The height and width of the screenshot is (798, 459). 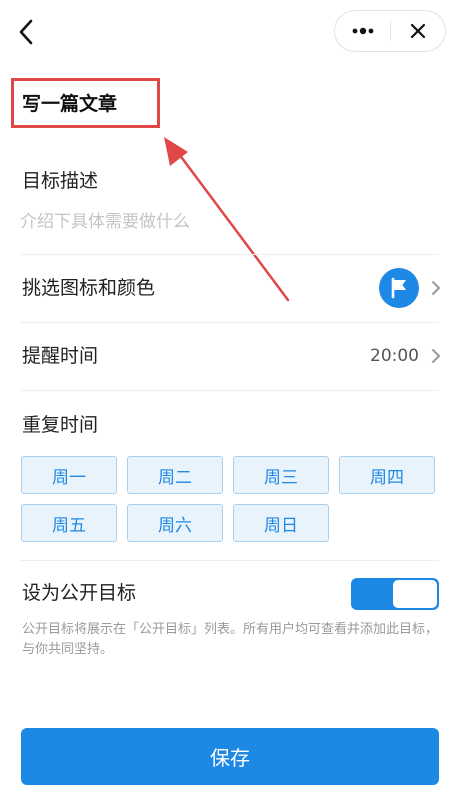 What do you see at coordinates (394, 356) in the screenshot?
I see `reminder-time-value: 20:00` at bounding box center [394, 356].